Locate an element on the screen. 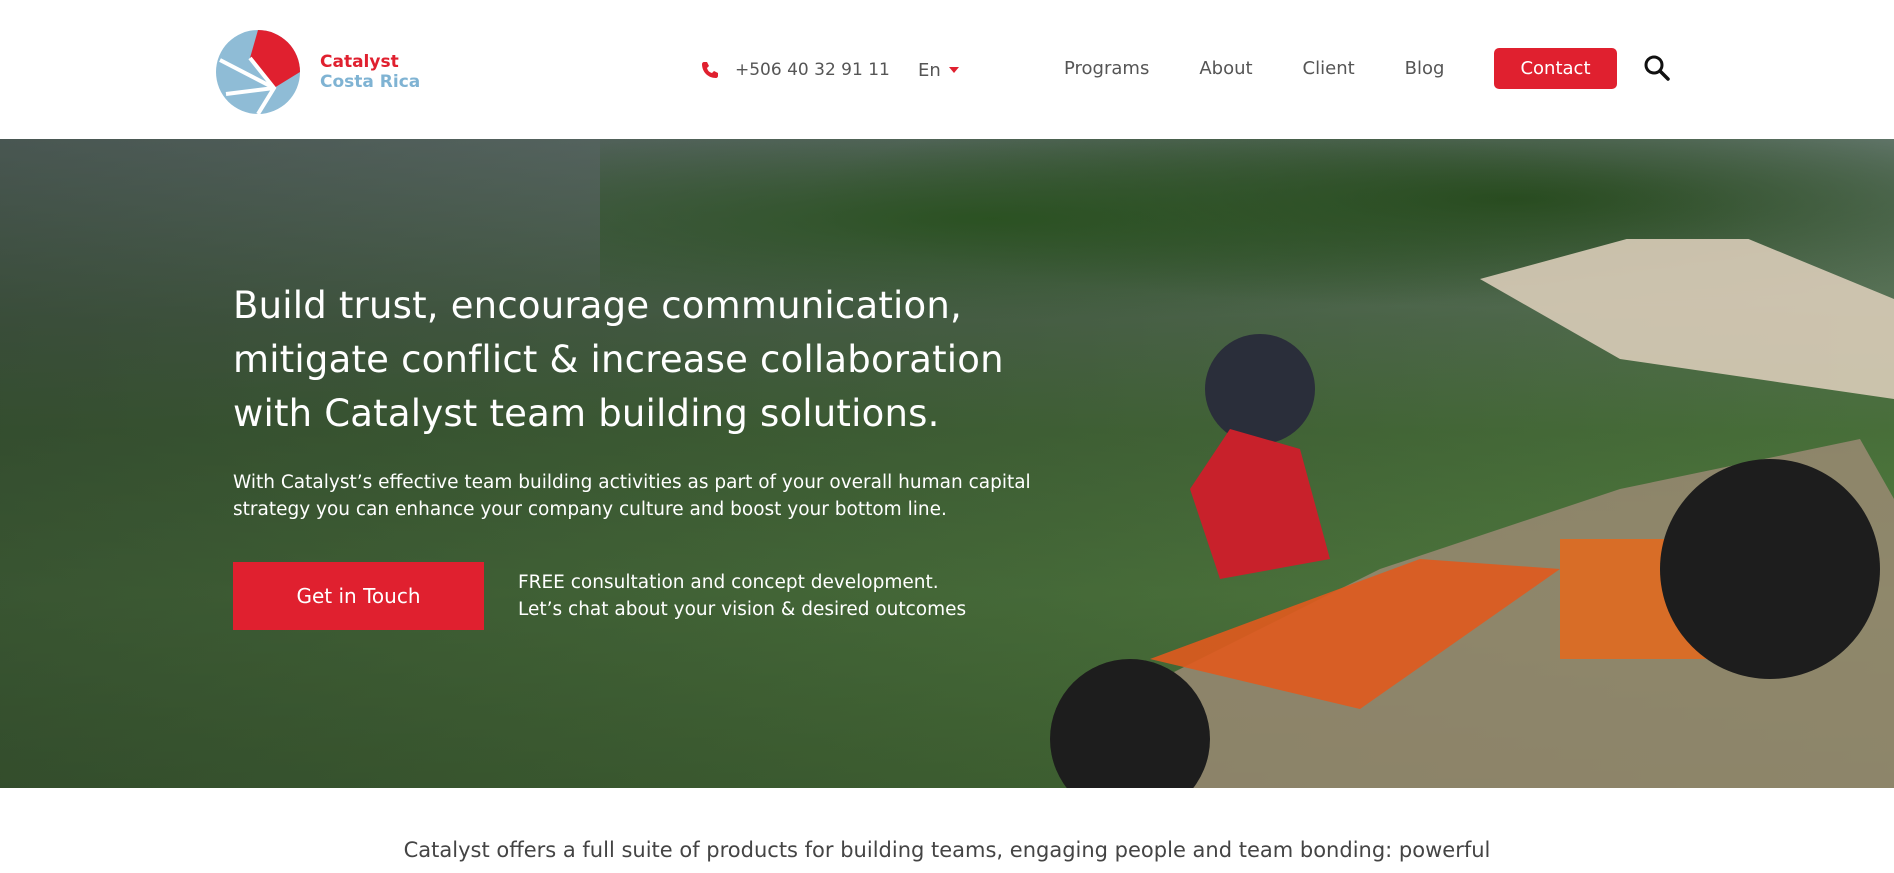  brand-name-line2: Costa Rica is located at coordinates (370, 82).